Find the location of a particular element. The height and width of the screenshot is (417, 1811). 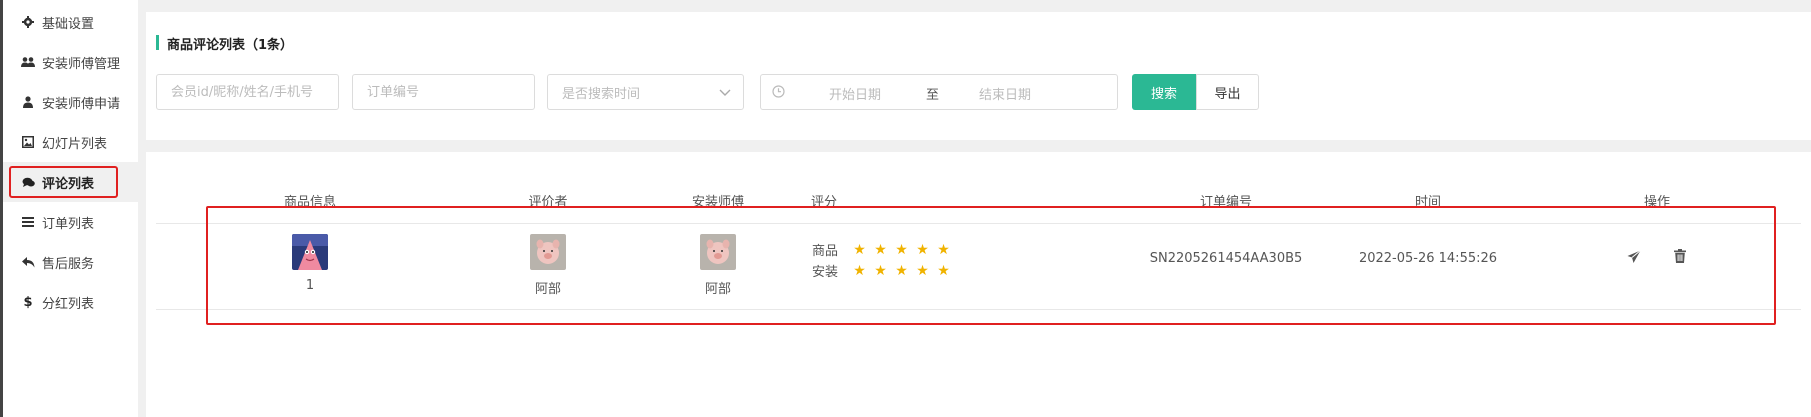

installer-cell: 阿部 is located at coordinates (718, 265).